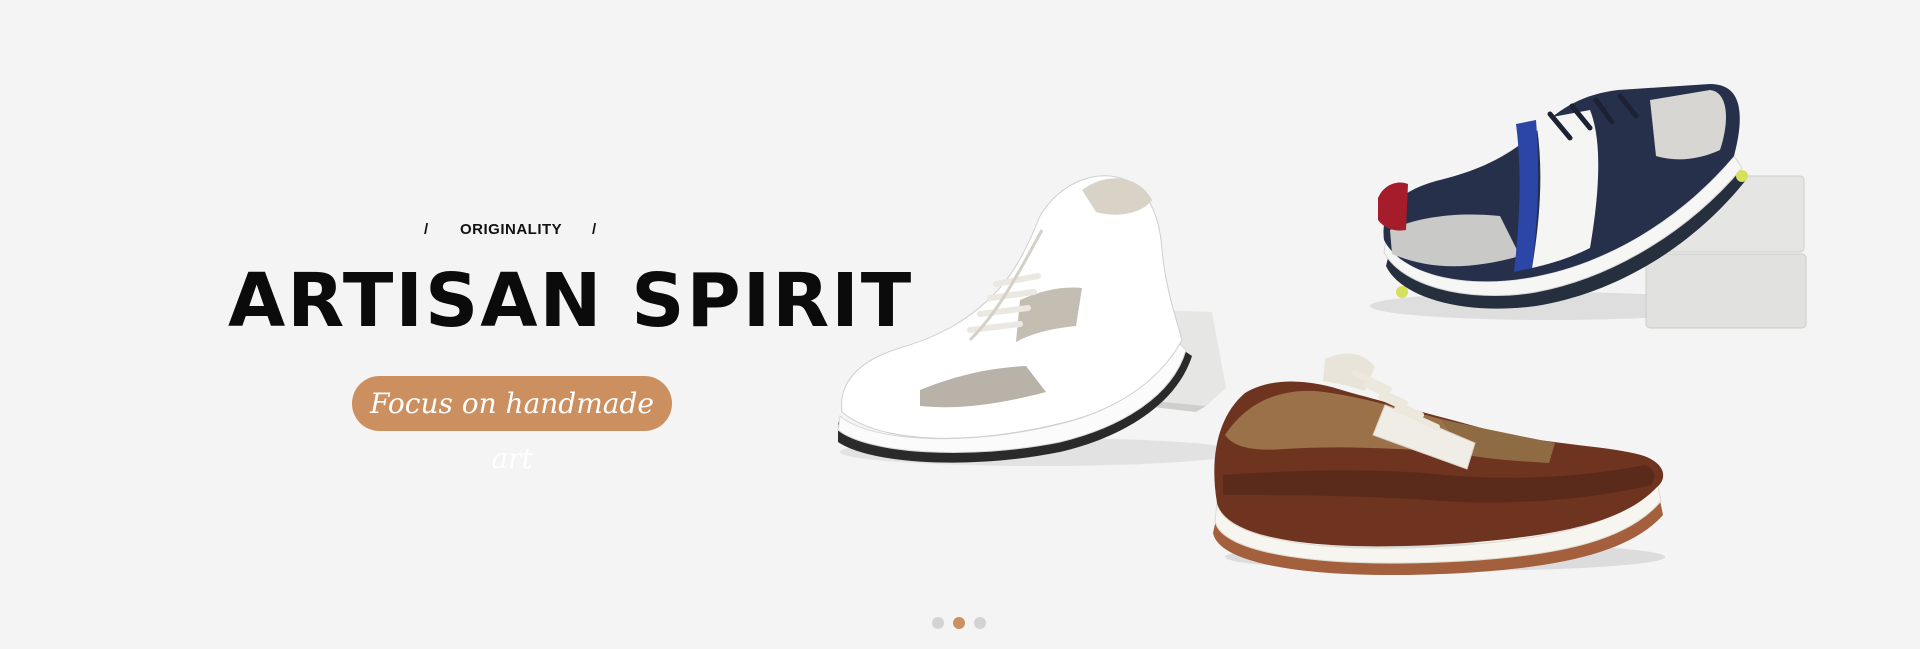 This screenshot has width=1920, height=649. Describe the element at coordinates (571, 301) in the screenshot. I see `hero-headline: ARTISAN SPIRIT` at that location.